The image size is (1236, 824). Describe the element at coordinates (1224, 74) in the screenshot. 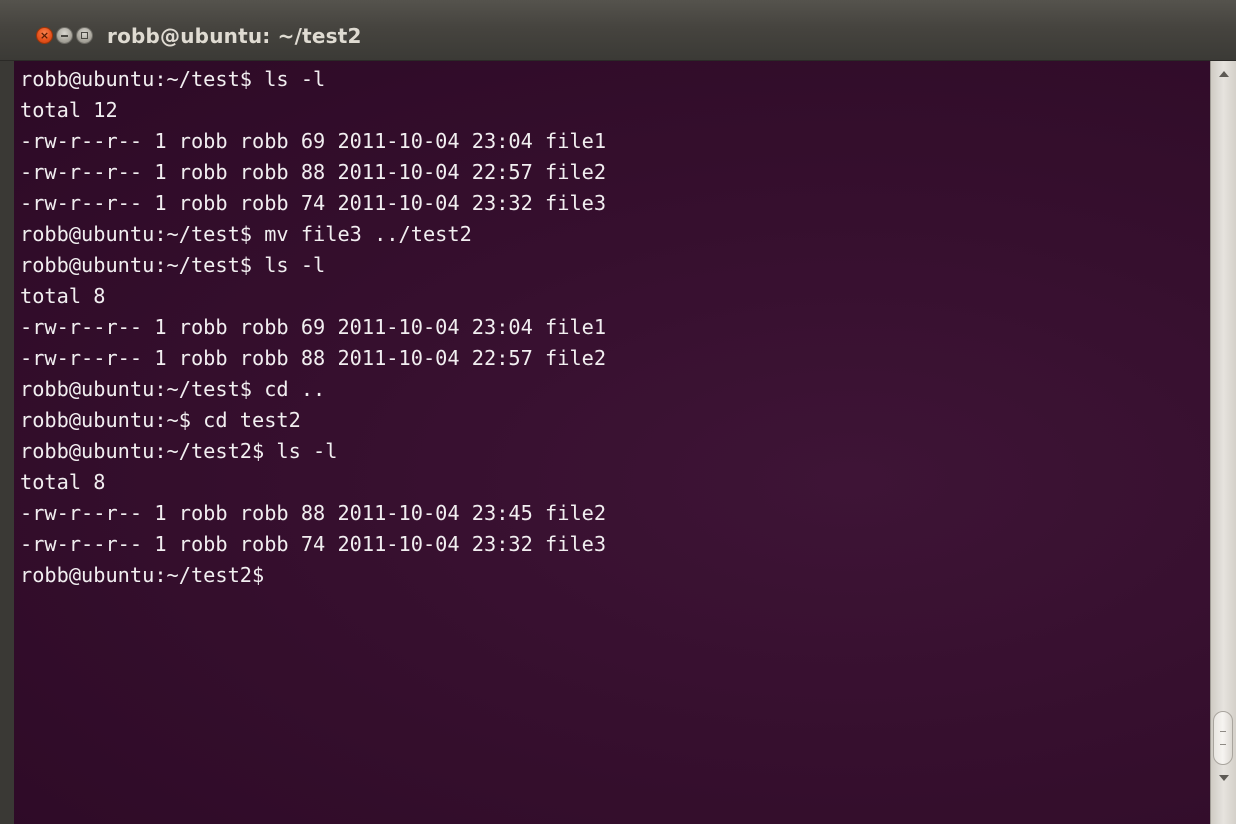

I see `scroll-up-arrow-icon` at that location.